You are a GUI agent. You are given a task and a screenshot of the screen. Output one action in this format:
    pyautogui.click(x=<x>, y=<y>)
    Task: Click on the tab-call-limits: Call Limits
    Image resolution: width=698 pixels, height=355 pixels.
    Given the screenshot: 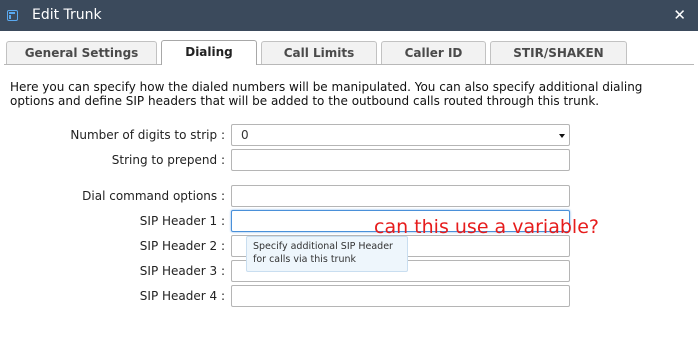 What is the action you would take?
    pyautogui.click(x=319, y=52)
    